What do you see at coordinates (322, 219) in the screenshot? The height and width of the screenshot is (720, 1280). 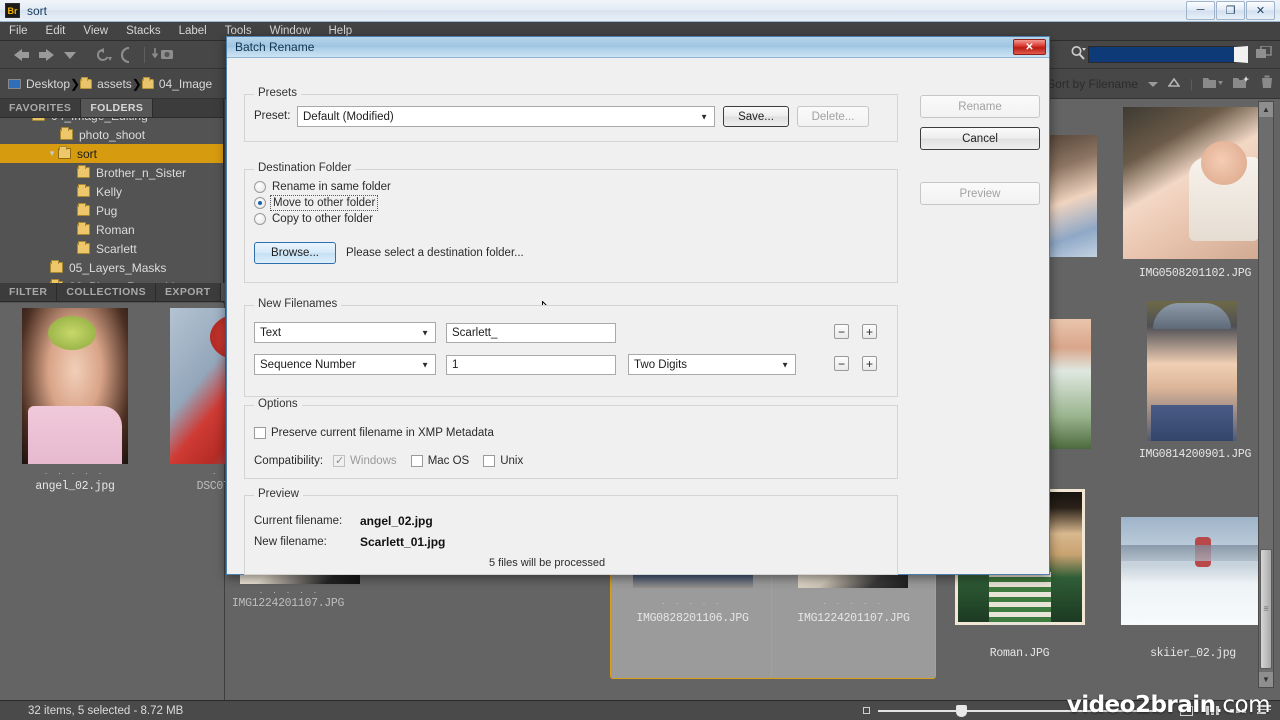 I see `radio-copy-to-other-folder: Copy to other folder` at bounding box center [322, 219].